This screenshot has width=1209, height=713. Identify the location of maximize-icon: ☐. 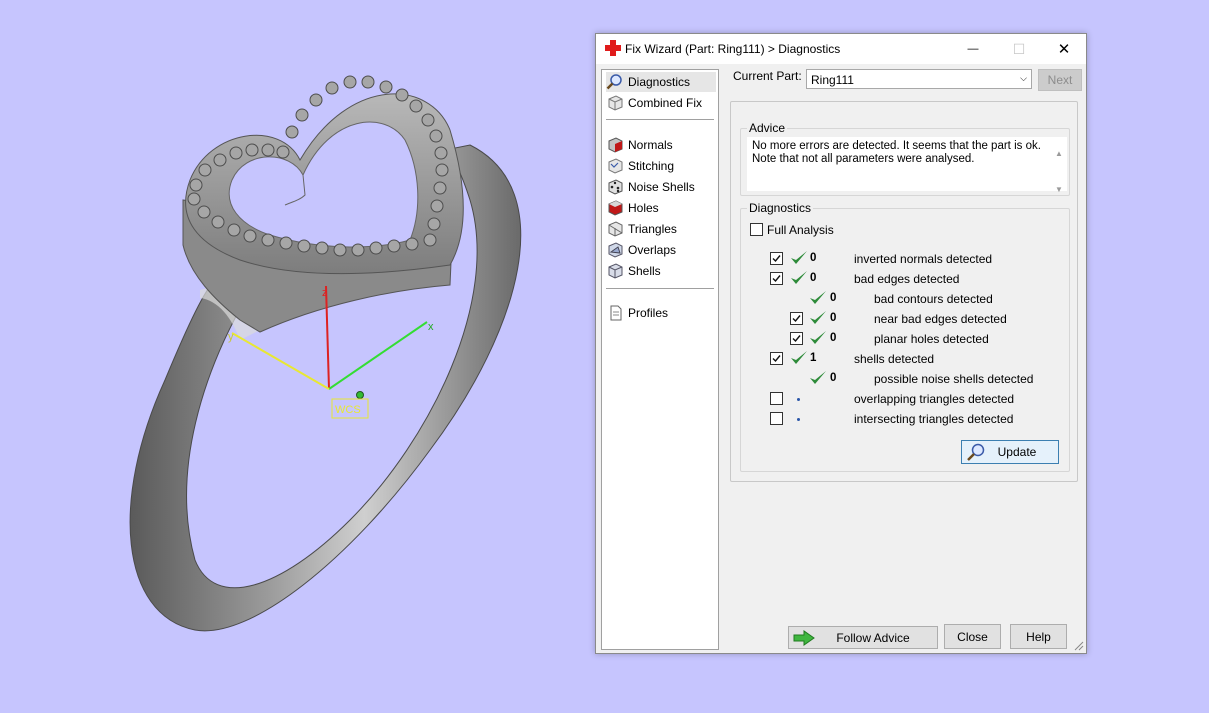
(1019, 48).